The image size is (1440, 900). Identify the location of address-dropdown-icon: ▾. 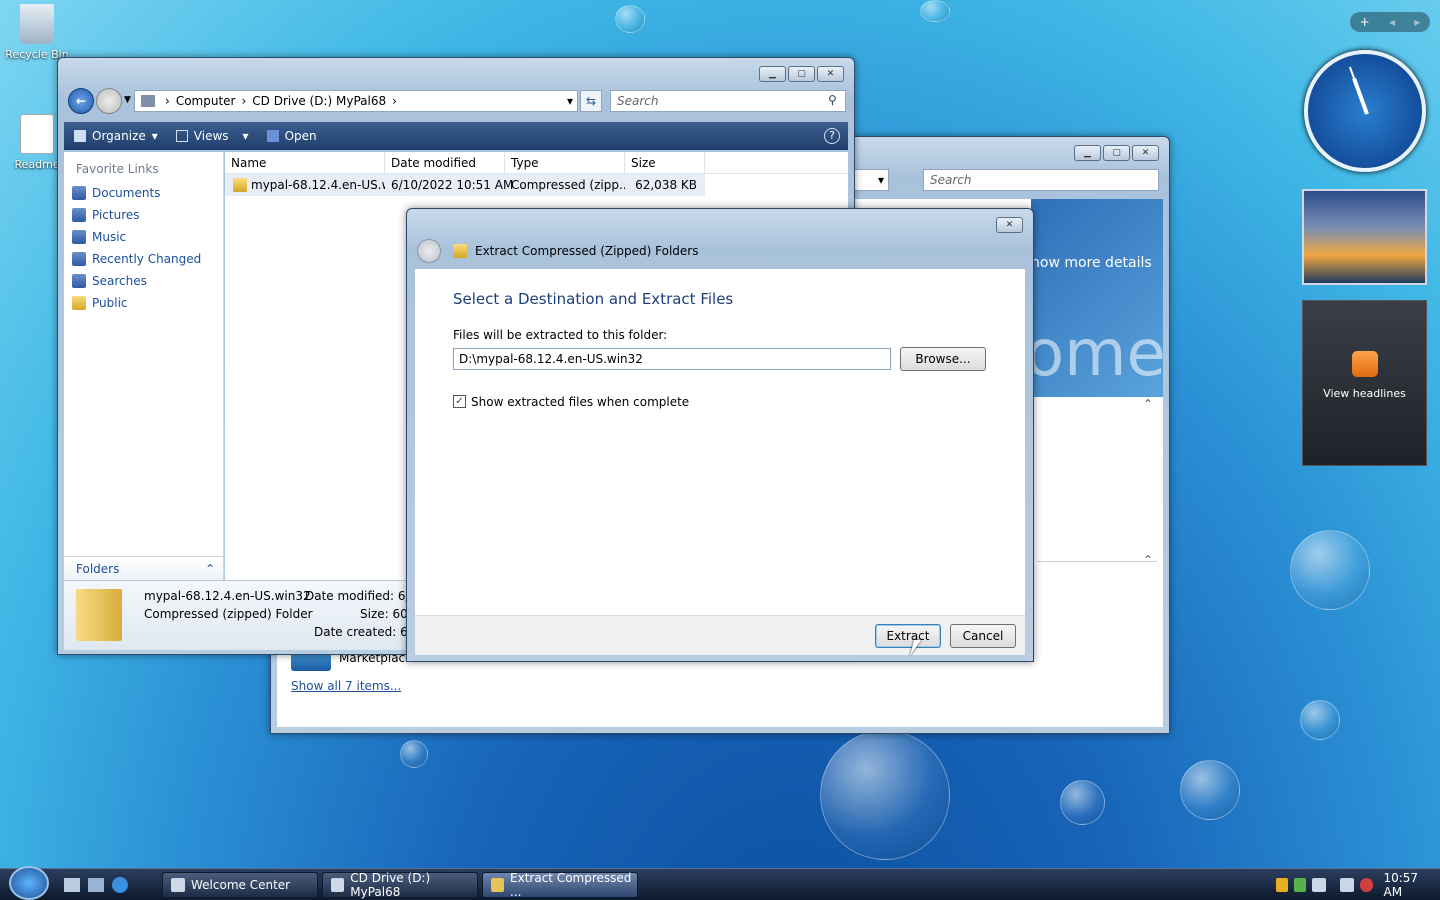
(570, 101).